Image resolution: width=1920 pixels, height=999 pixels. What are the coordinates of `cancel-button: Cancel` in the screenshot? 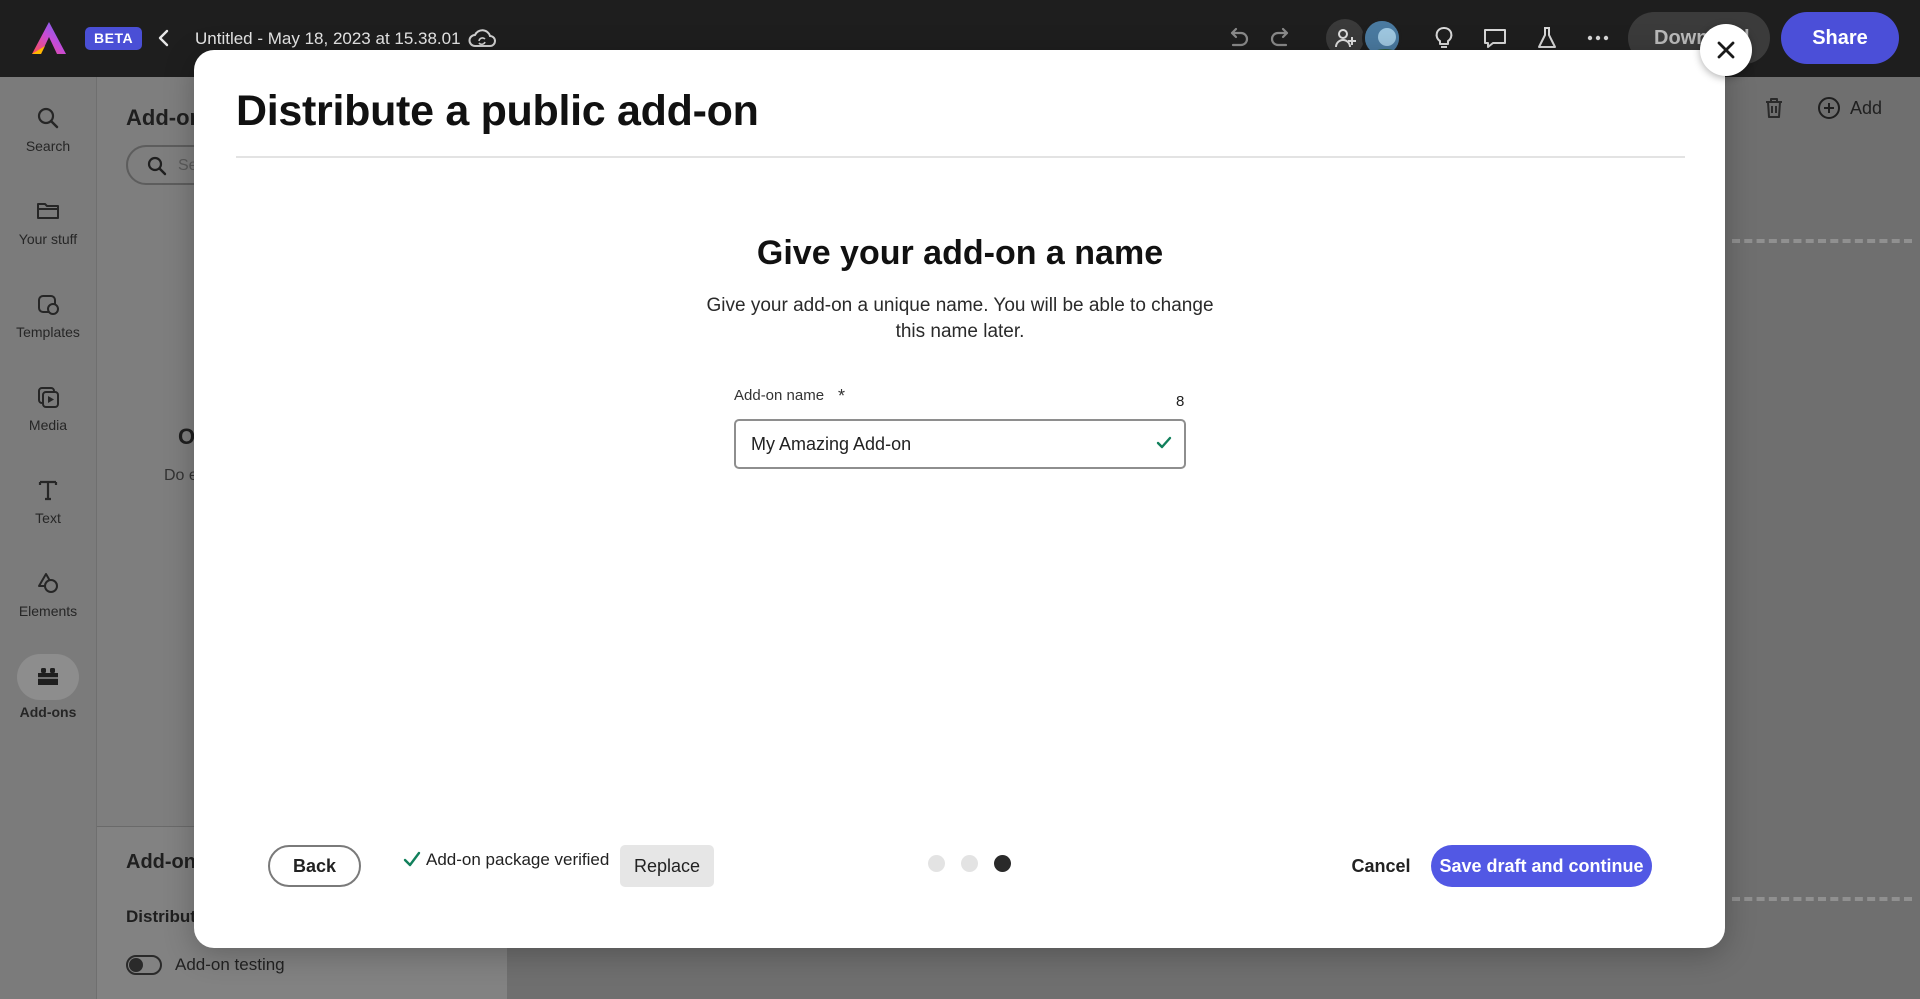 It's located at (1381, 866).